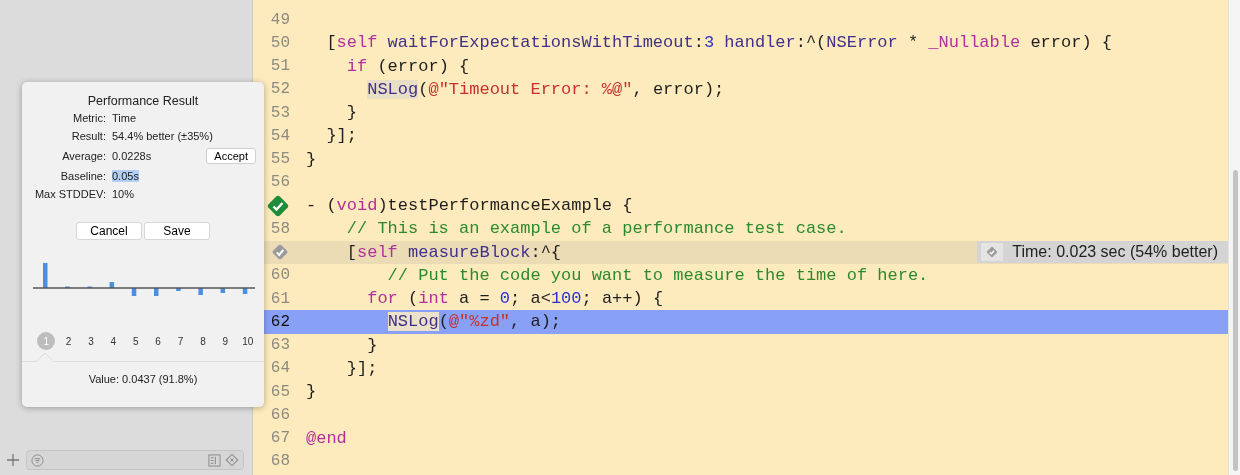 Image resolution: width=1240 pixels, height=475 pixels. I want to click on test-passed-icon, so click(992, 252).